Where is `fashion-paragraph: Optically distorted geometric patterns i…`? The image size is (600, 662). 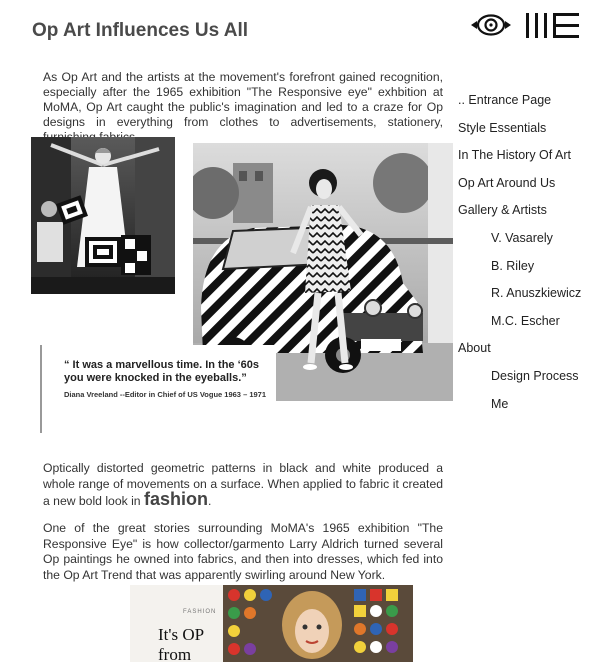
fashion-paragraph: Optically distorted geometric patterns i… is located at coordinates (243, 485).